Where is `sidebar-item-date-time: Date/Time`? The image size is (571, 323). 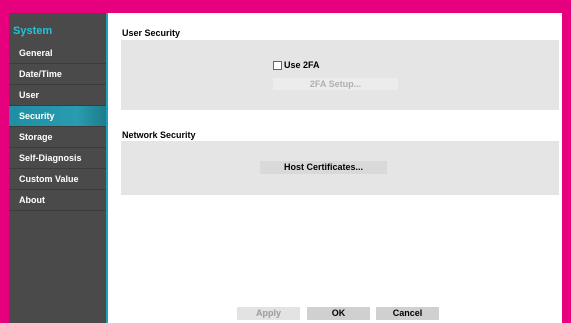
sidebar-item-date-time: Date/Time is located at coordinates (57, 74).